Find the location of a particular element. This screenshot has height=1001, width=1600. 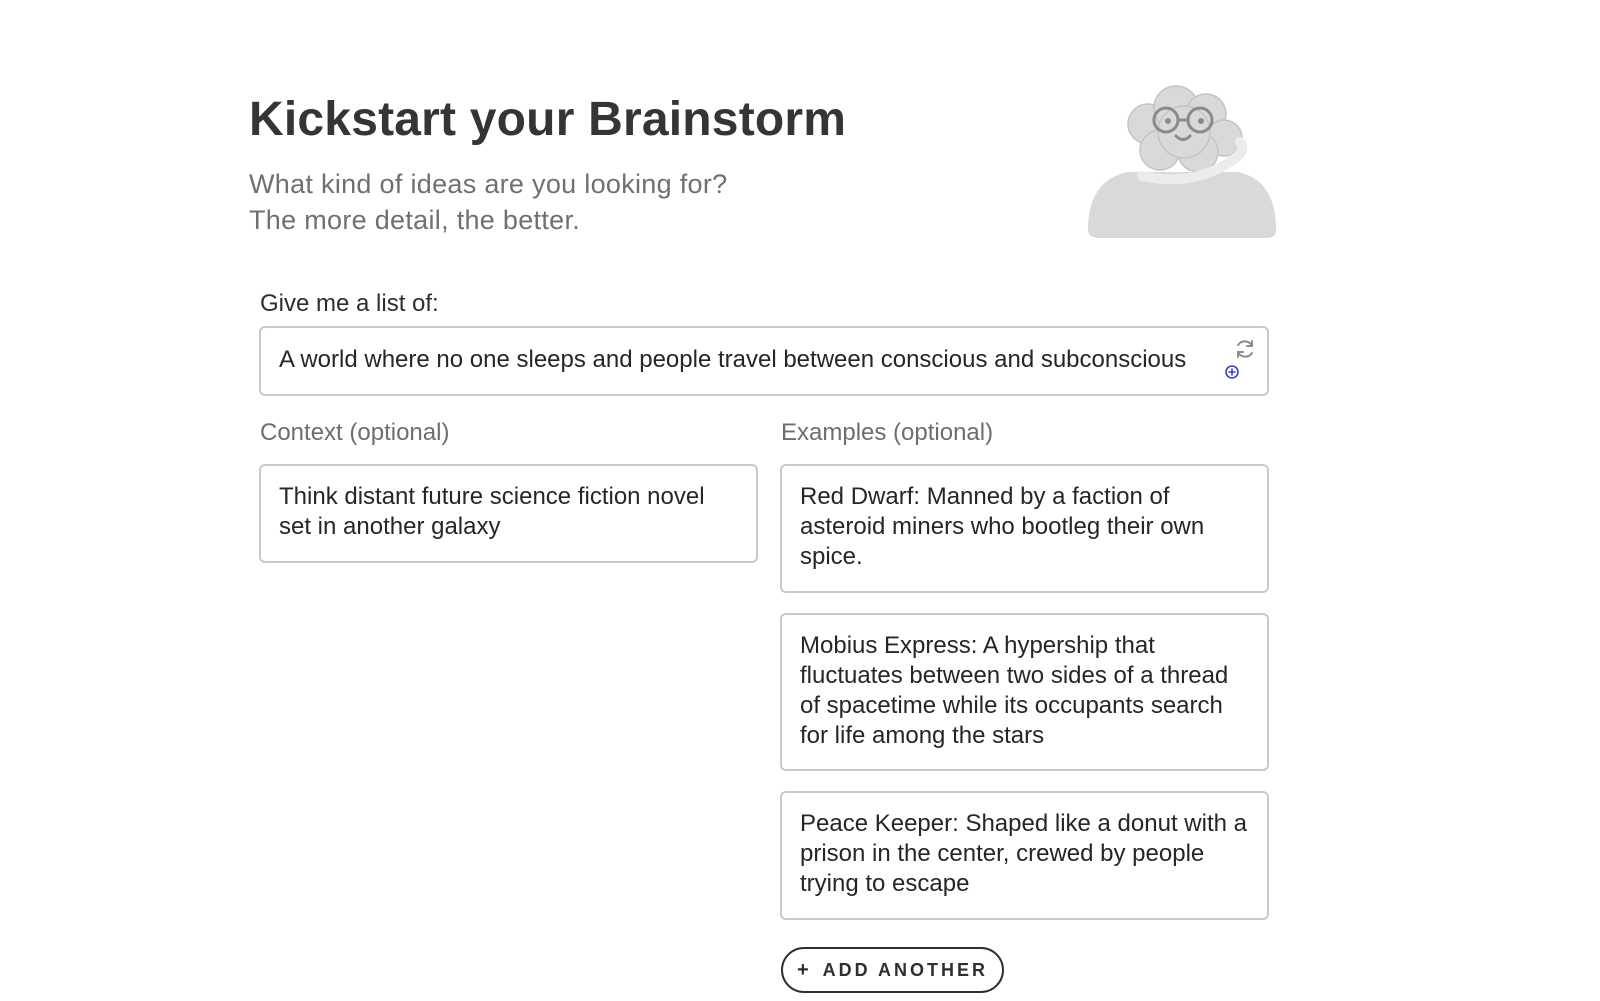

add-circle-icon is located at coordinates (1232, 372).